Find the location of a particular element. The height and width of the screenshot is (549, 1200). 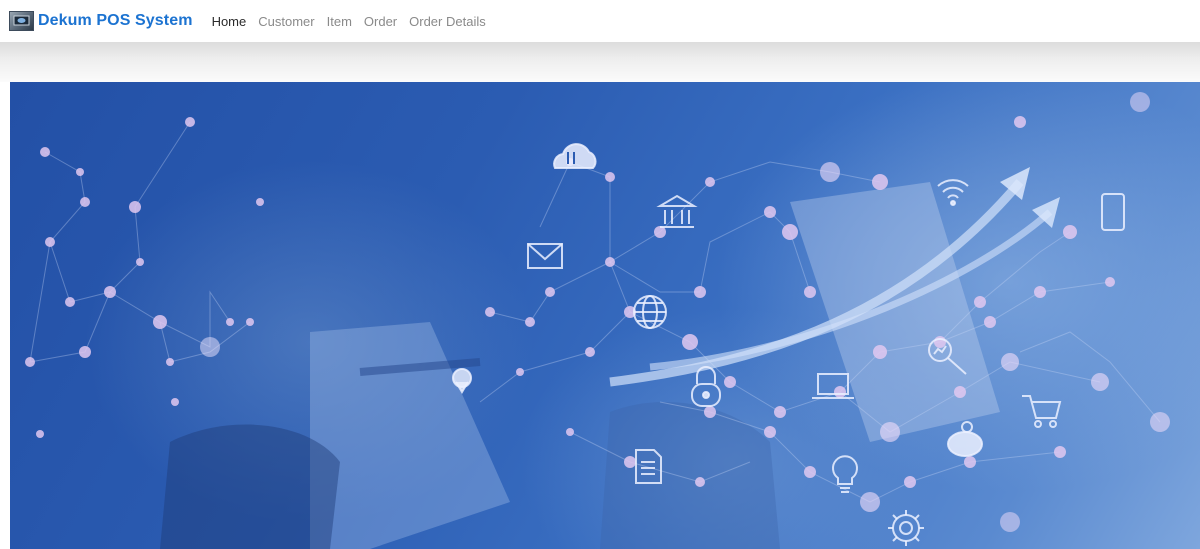

bank-icon is located at coordinates (677, 211).